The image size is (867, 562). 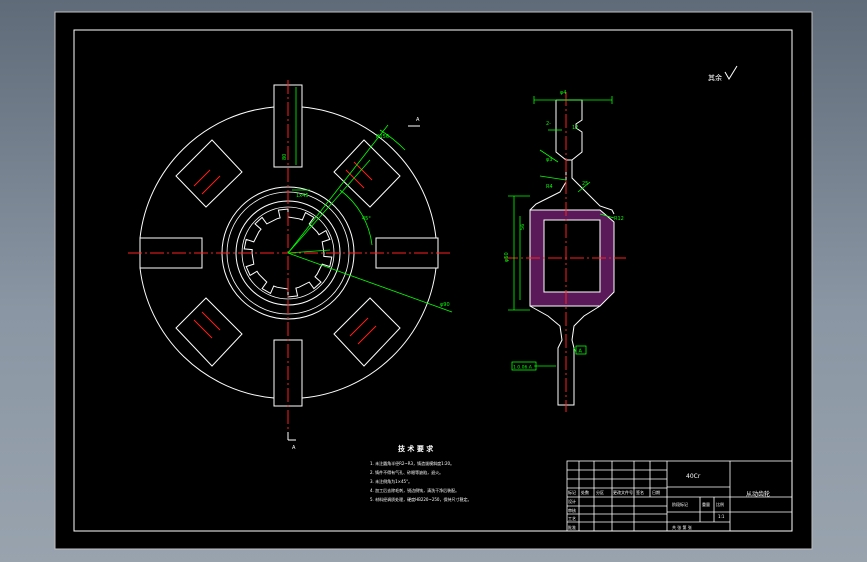 What do you see at coordinates (585, 184) in the screenshot?
I see `svg-text: 25` at bounding box center [585, 184].